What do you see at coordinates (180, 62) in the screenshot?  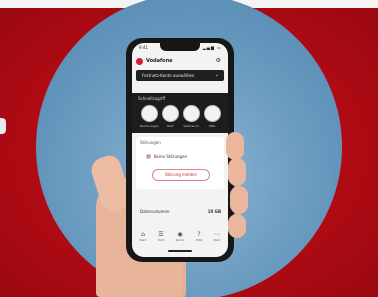 I see `app-header: Vodafone ⚙` at bounding box center [180, 62].